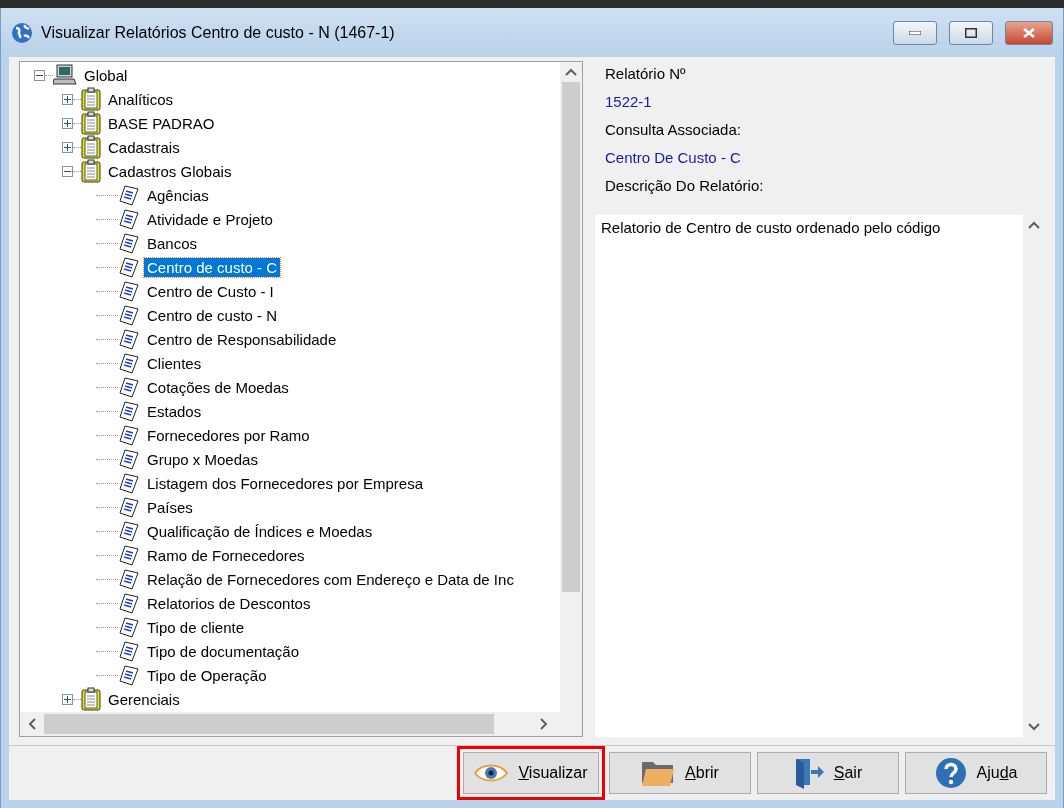 This screenshot has height=808, width=1064. I want to click on tree-item: Atividade e Projeto, so click(210, 219).